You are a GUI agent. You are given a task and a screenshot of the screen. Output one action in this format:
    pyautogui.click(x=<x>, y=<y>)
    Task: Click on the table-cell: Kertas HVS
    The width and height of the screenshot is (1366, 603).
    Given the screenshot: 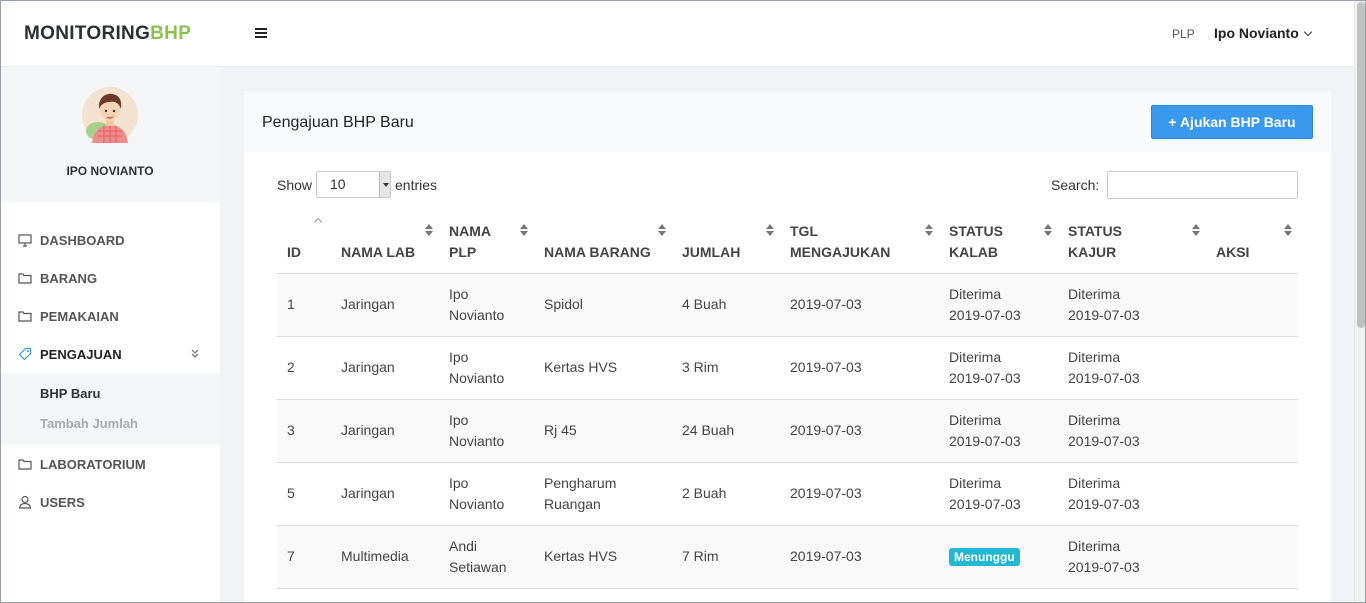 What is the action you would take?
    pyautogui.click(x=603, y=557)
    